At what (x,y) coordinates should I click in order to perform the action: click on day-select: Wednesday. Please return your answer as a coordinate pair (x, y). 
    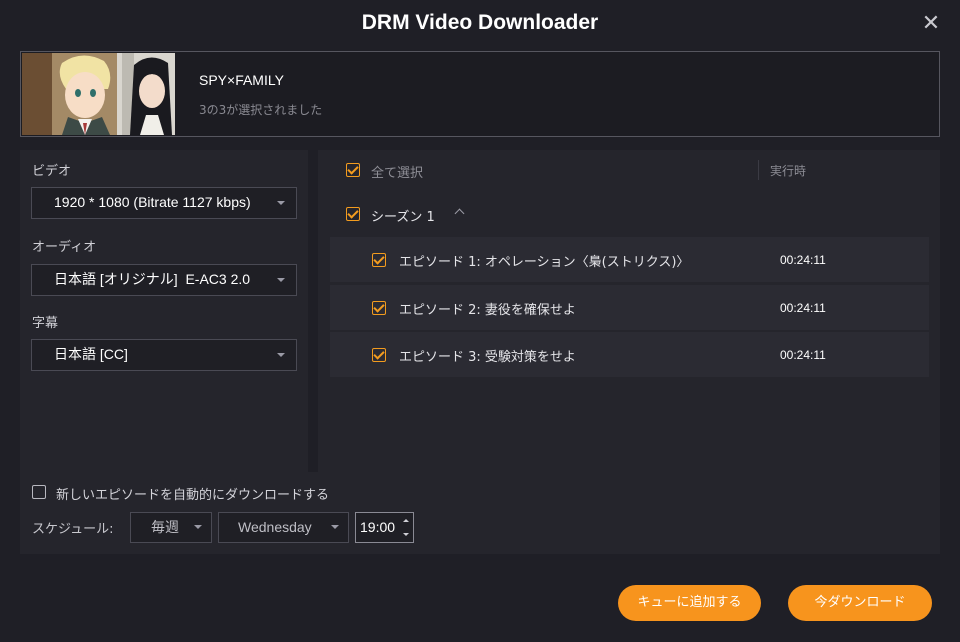
    Looking at the image, I should click on (283, 527).